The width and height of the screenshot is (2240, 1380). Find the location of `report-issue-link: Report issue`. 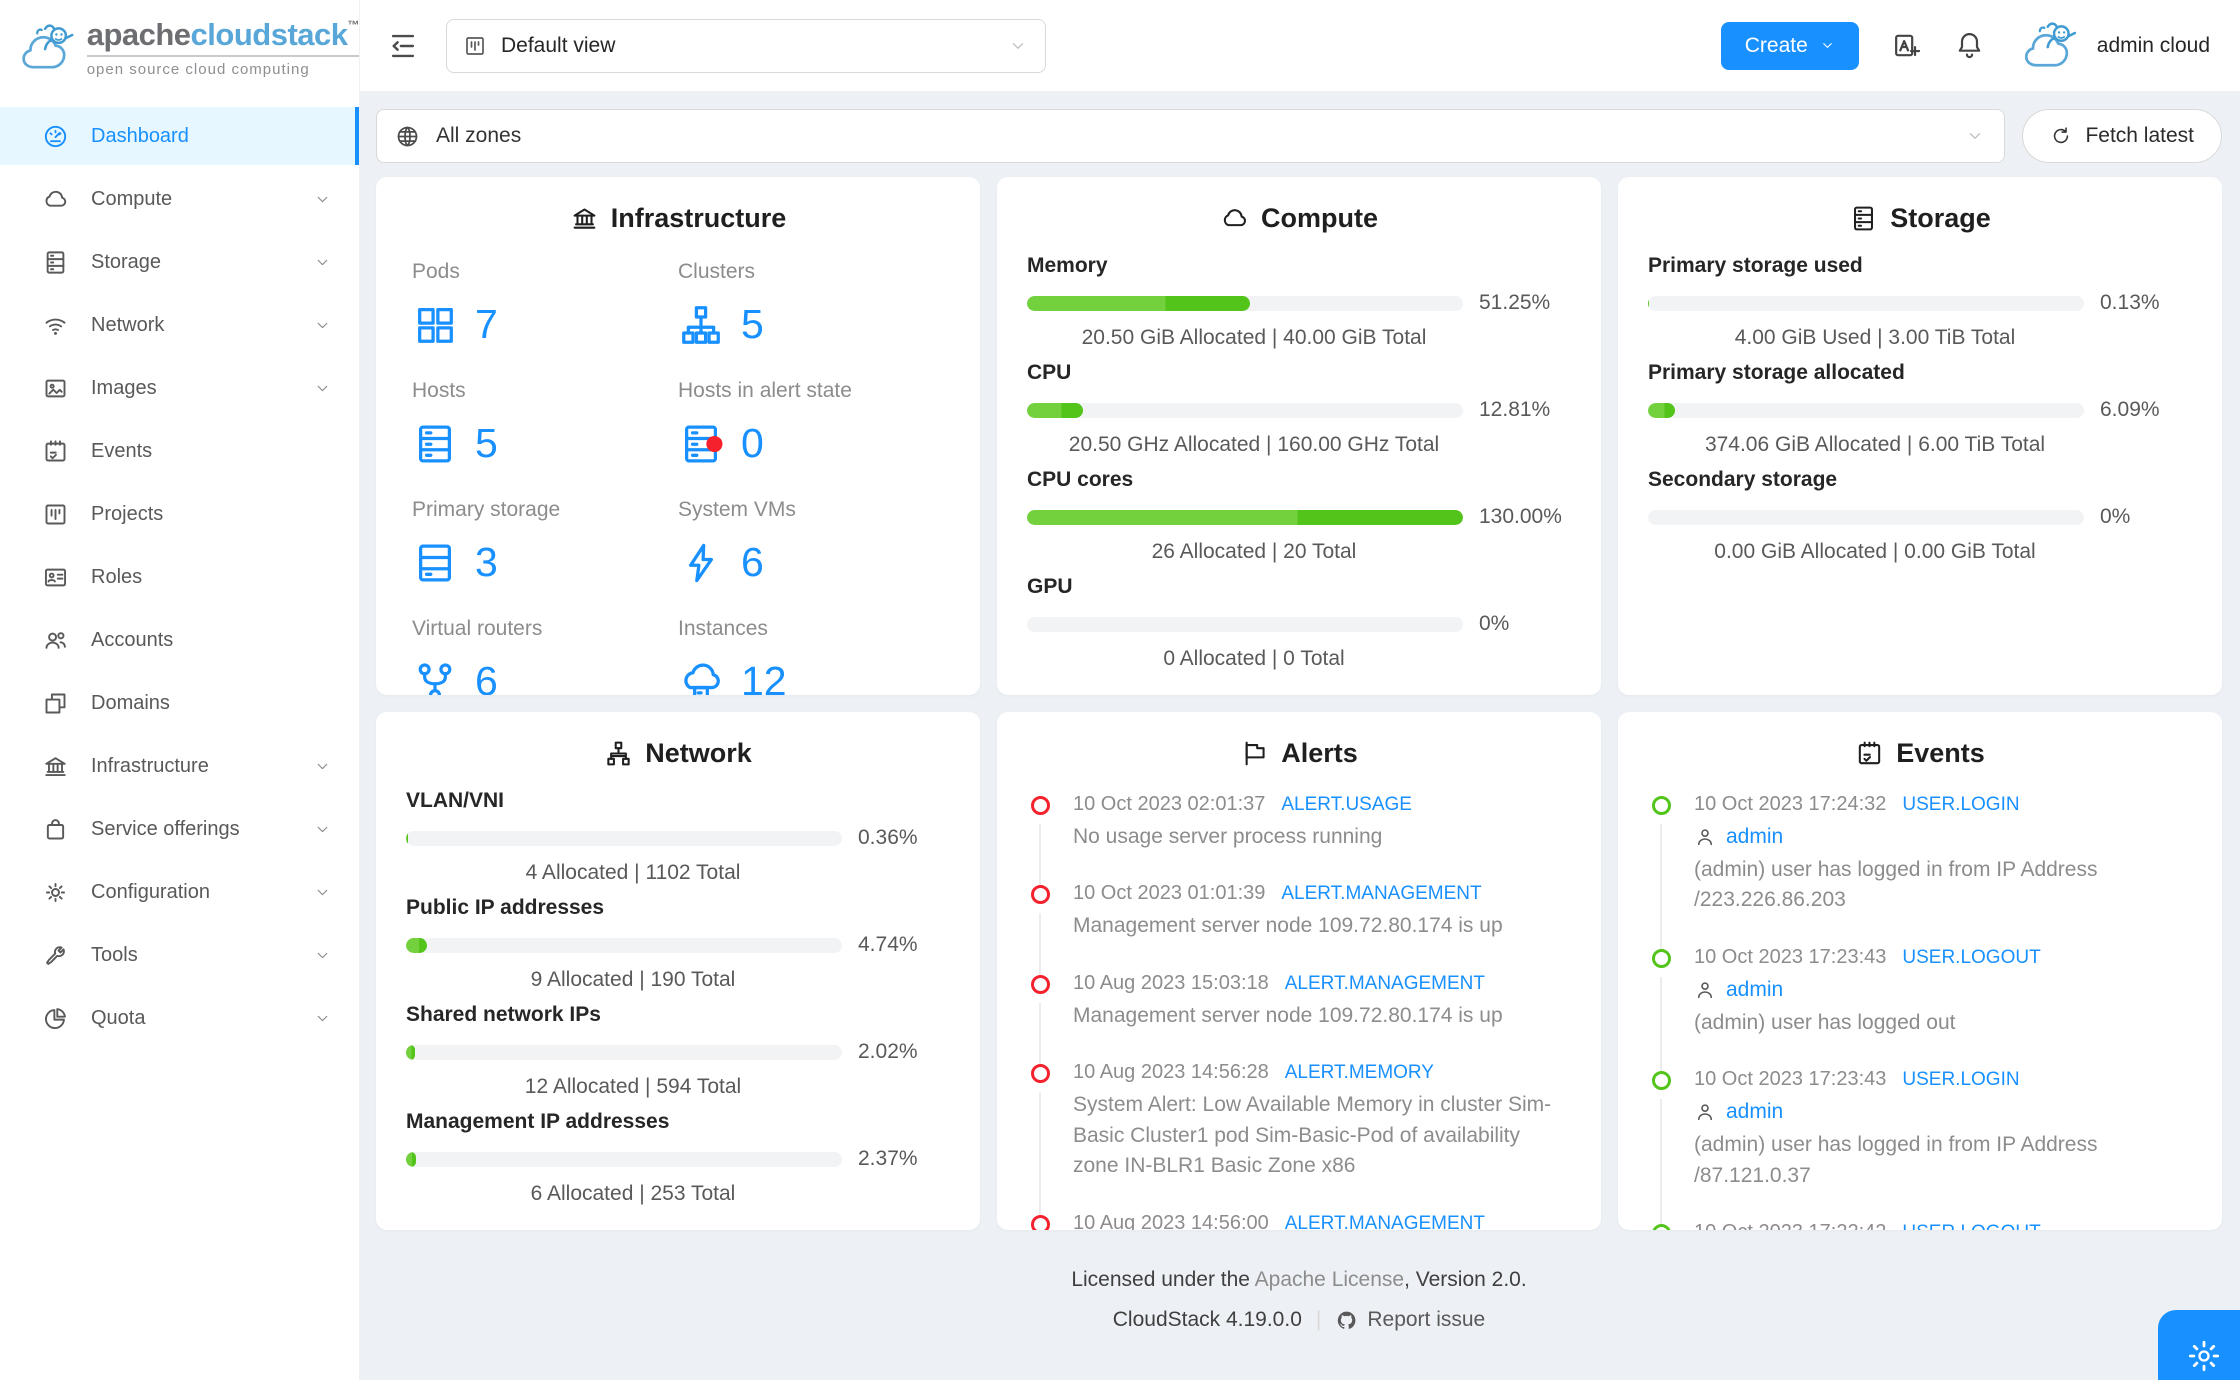

report-issue-link: Report issue is located at coordinates (1410, 1320).